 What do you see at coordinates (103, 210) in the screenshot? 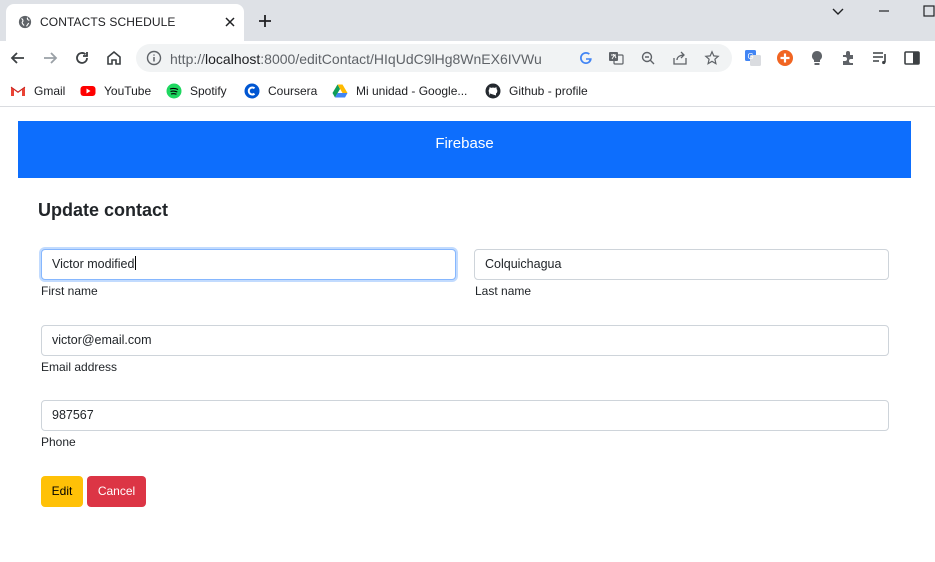
I see `page-title: Update contact` at bounding box center [103, 210].